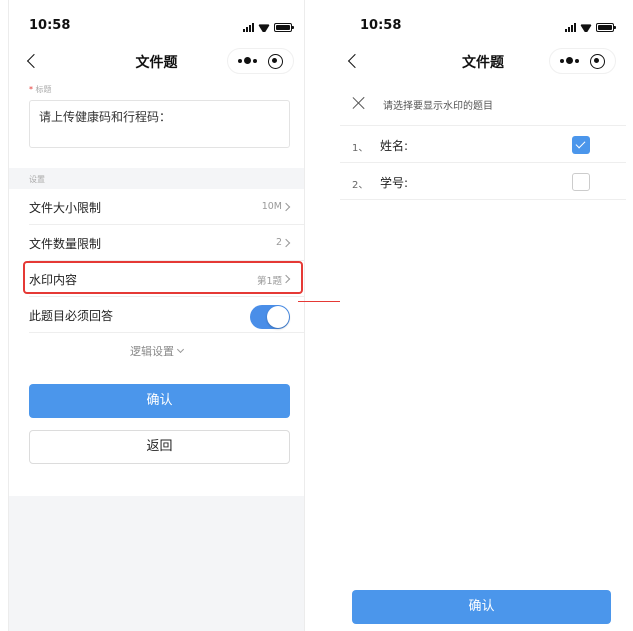  I want to click on row-file-size-limit: 文件大小限制 10M, so click(166, 207).